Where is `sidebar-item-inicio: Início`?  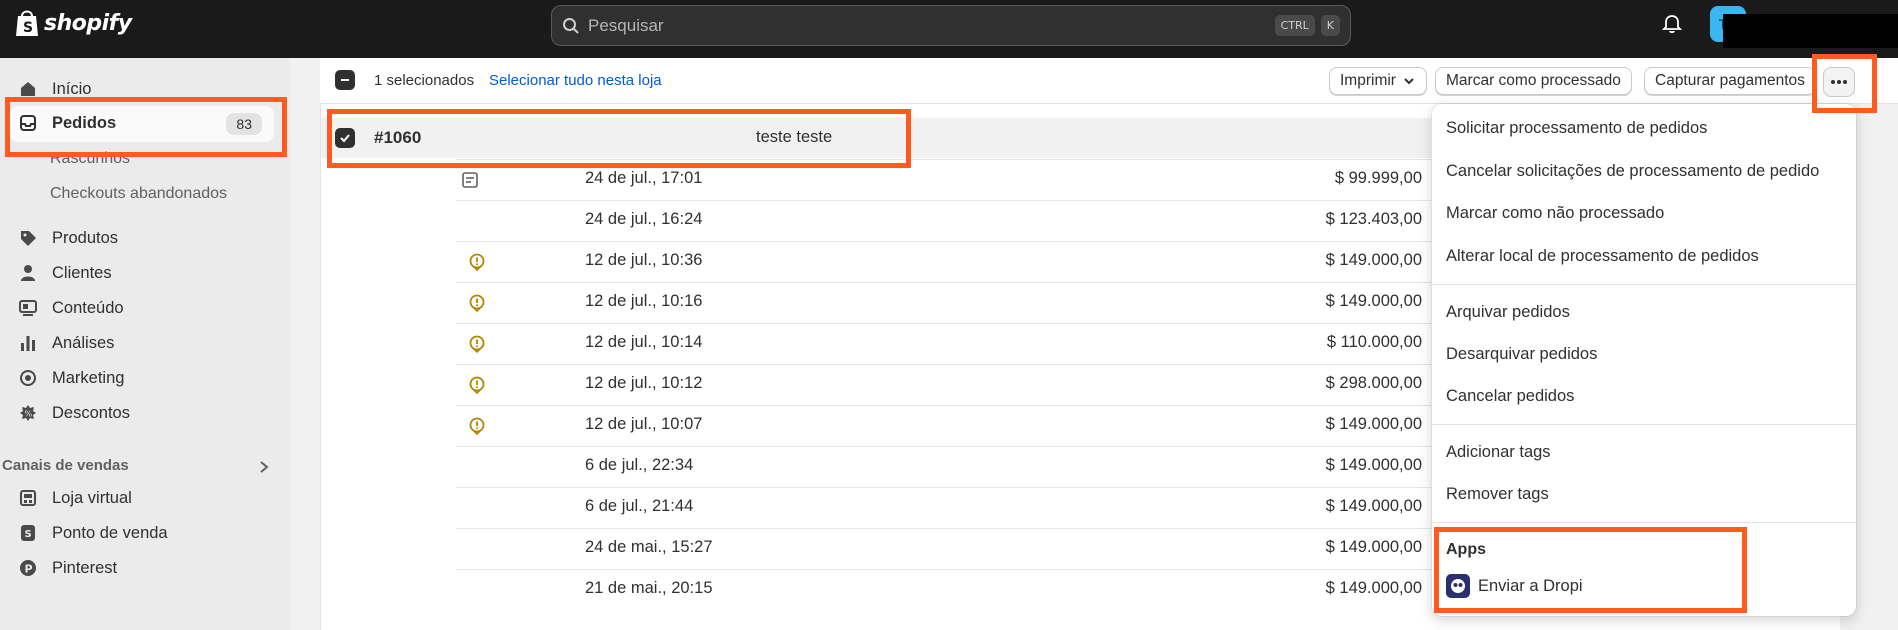
sidebar-item-inicio: Início is located at coordinates (54, 89).